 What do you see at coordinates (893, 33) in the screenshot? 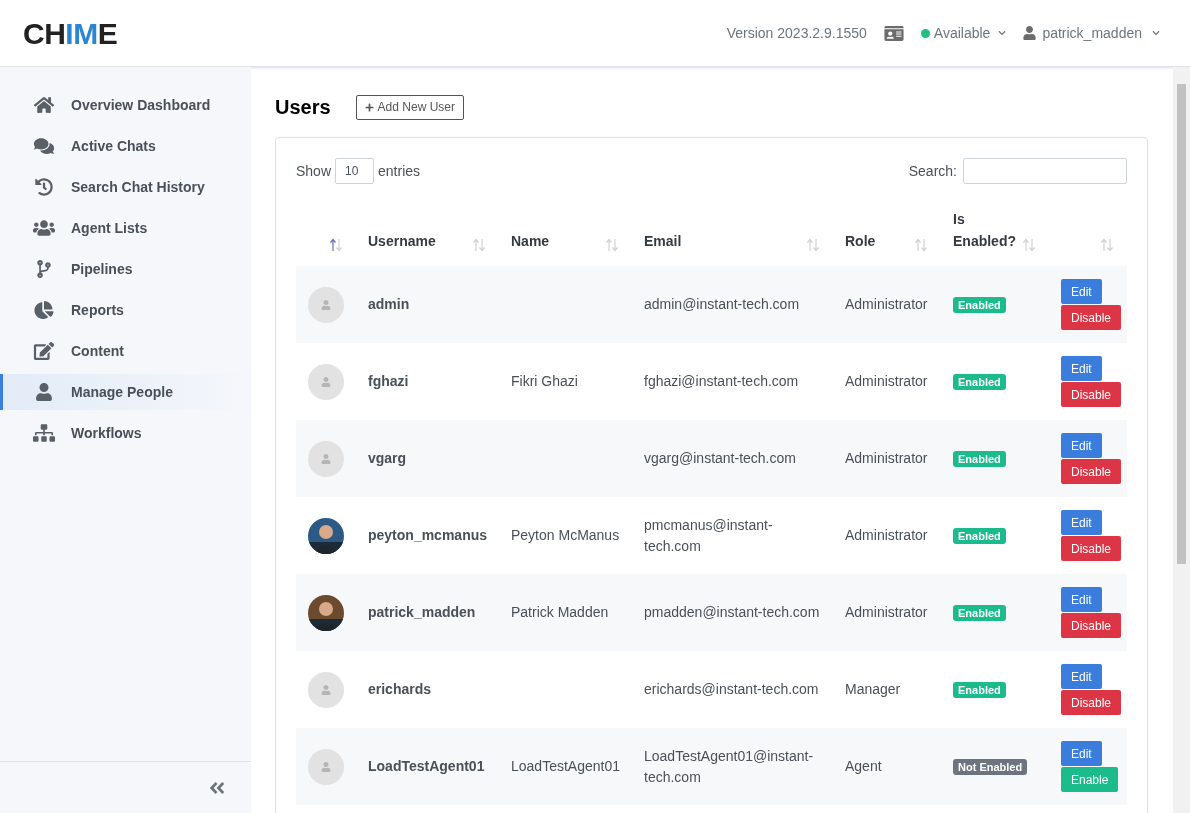
I see `id-card-icon` at bounding box center [893, 33].